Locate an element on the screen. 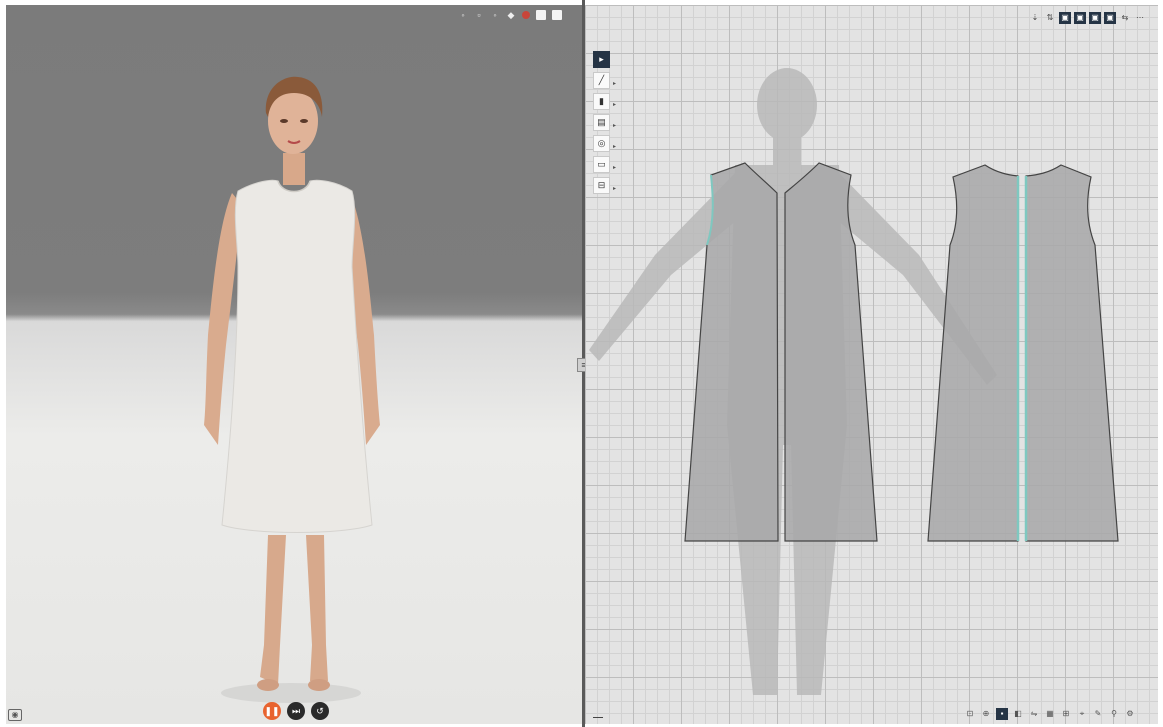  2d-tool-palette: ▸ ╱ ▸ ▮ ▸ ▤ ▸ ◎ ▸ ▭ ▸ ⊟ ▸ is located at coordinates (604, 122).